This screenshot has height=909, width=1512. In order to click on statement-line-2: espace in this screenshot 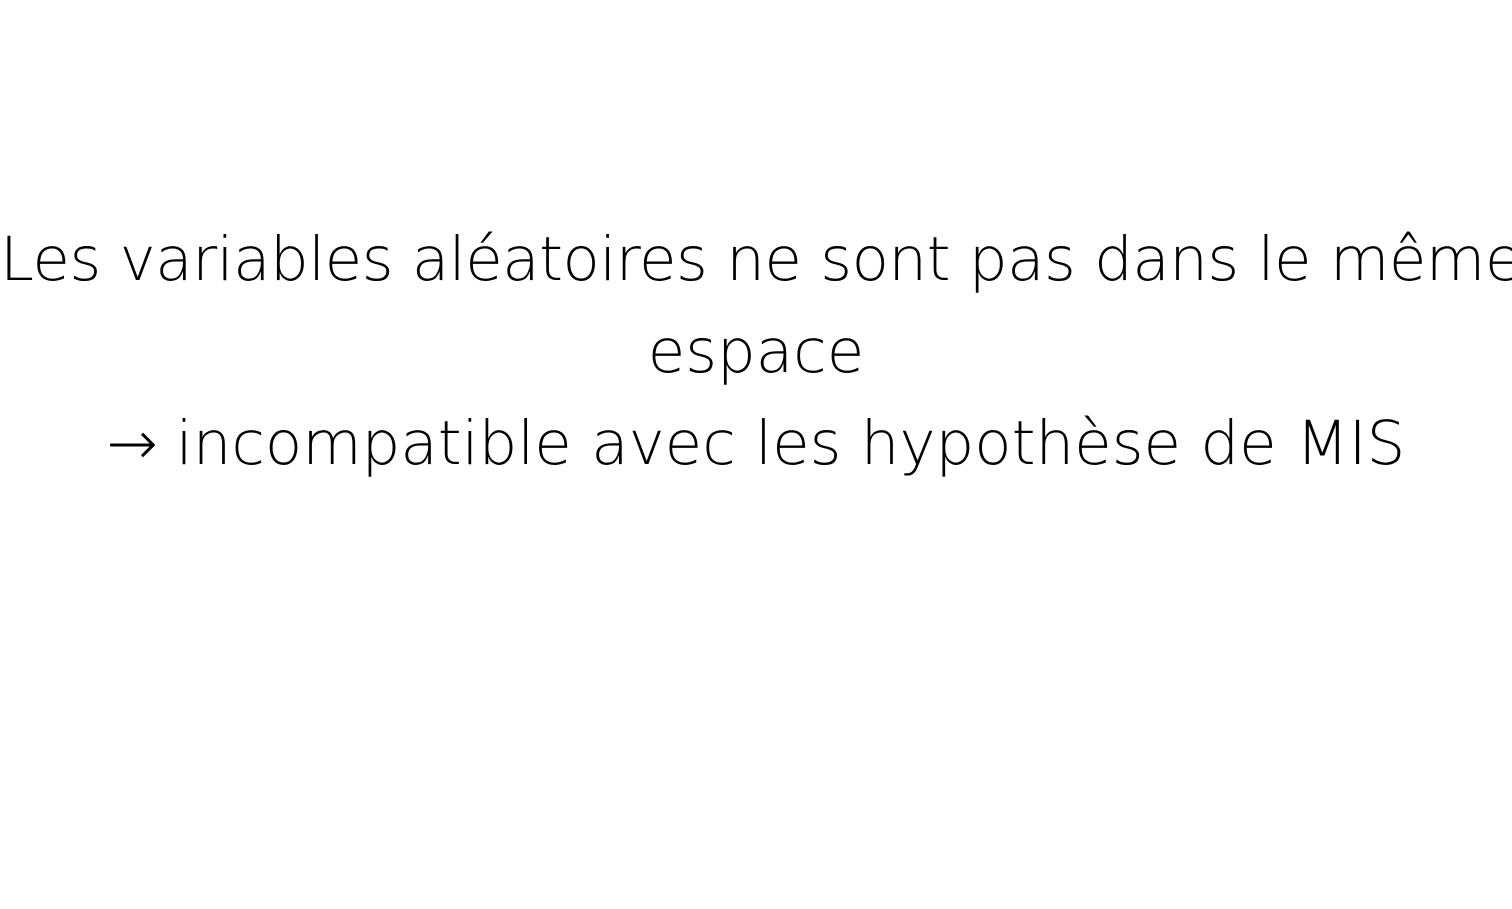, I will do `click(756, 351)`.